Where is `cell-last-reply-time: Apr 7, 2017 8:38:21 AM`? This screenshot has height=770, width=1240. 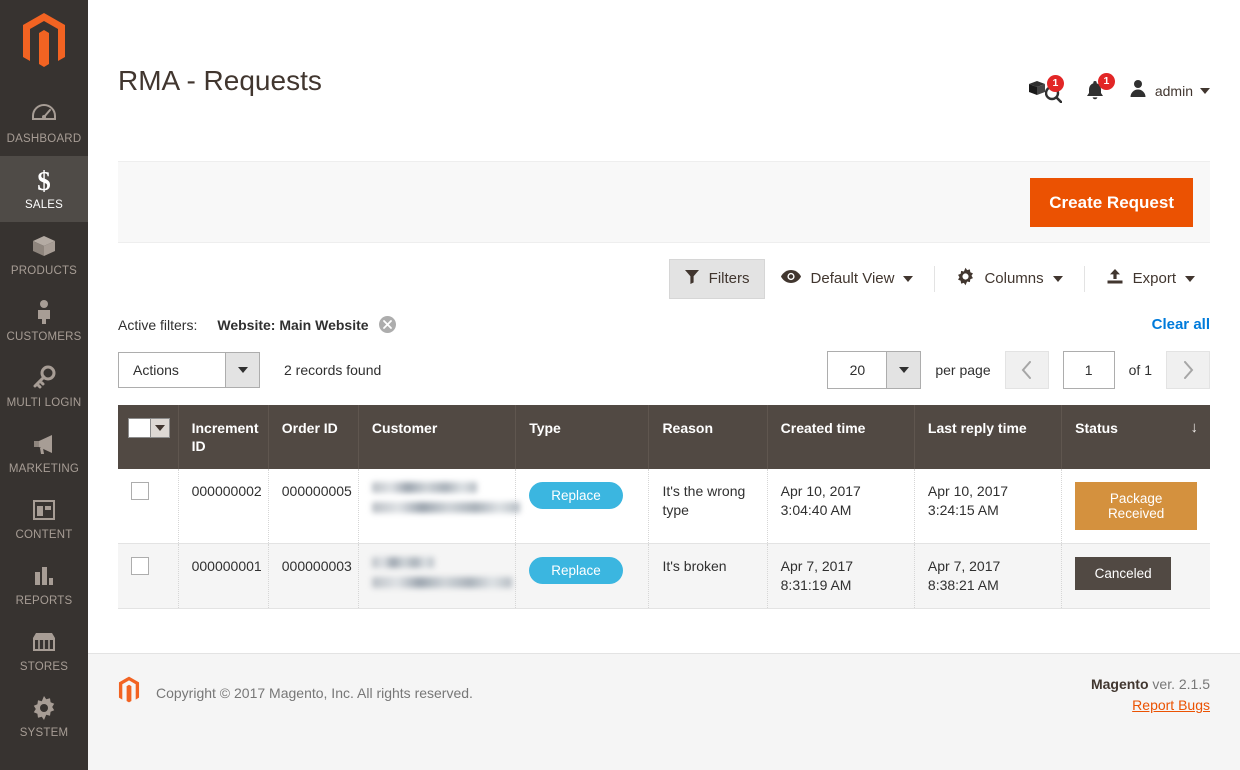
cell-last-reply-time: Apr 7, 2017 8:38:21 AM is located at coordinates (988, 576).